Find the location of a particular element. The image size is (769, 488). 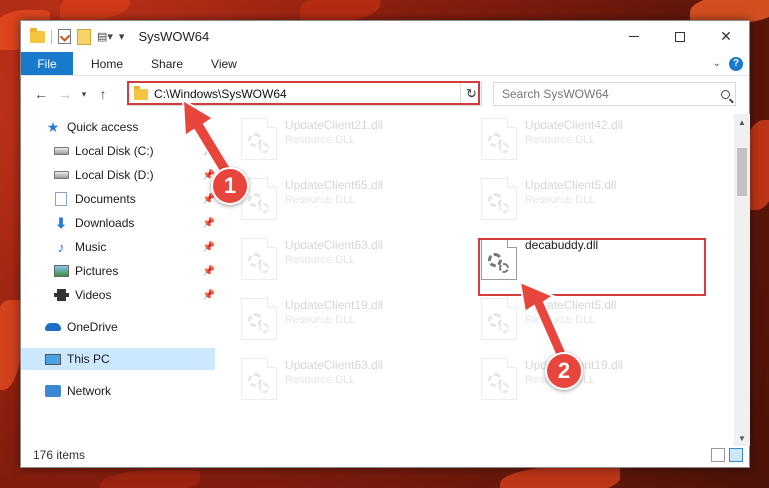

help-icon: ? is located at coordinates (736, 63).